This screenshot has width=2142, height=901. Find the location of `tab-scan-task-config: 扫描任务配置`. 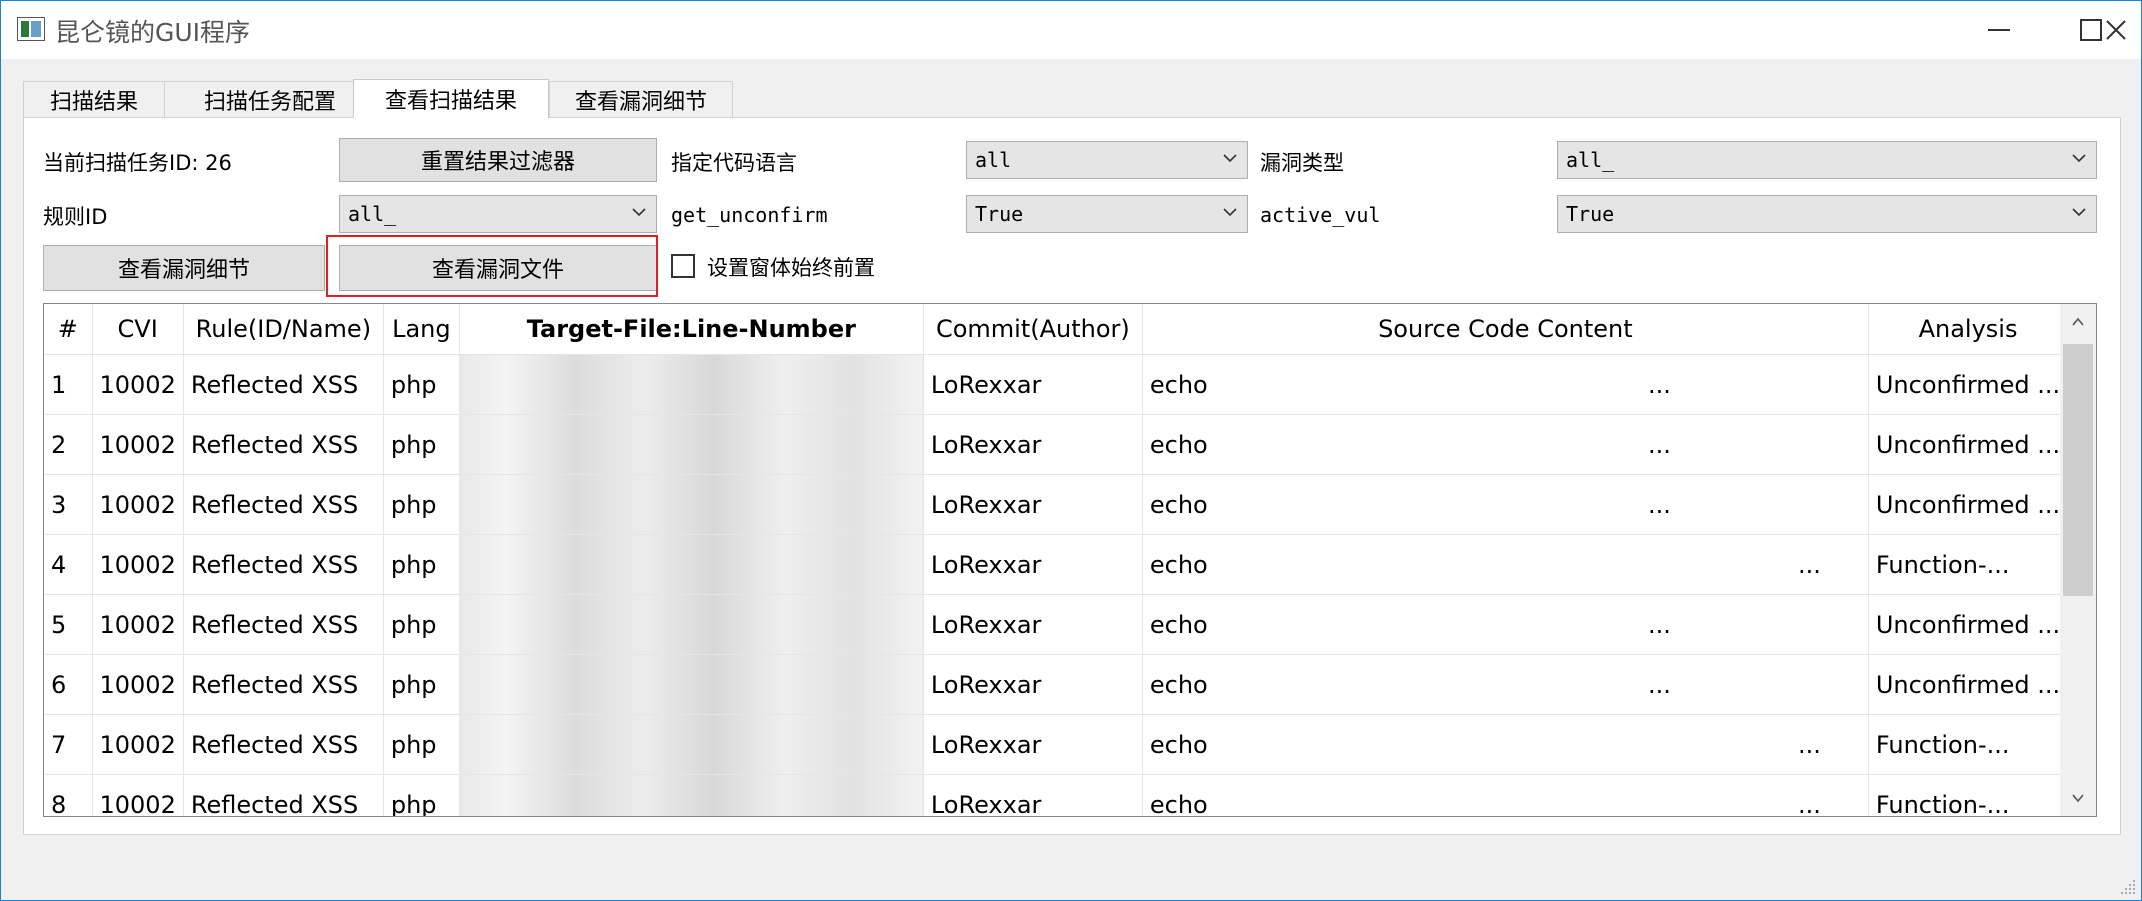

tab-scan-task-config: 扫描任务配置 is located at coordinates (270, 99).